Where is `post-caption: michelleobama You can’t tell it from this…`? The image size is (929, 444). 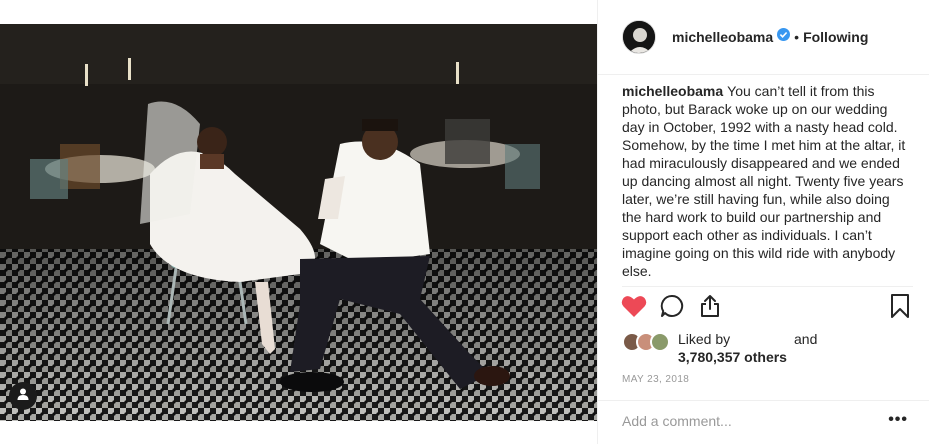
post-caption: michelleobama You can’t tell it from this… is located at coordinates (767, 181).